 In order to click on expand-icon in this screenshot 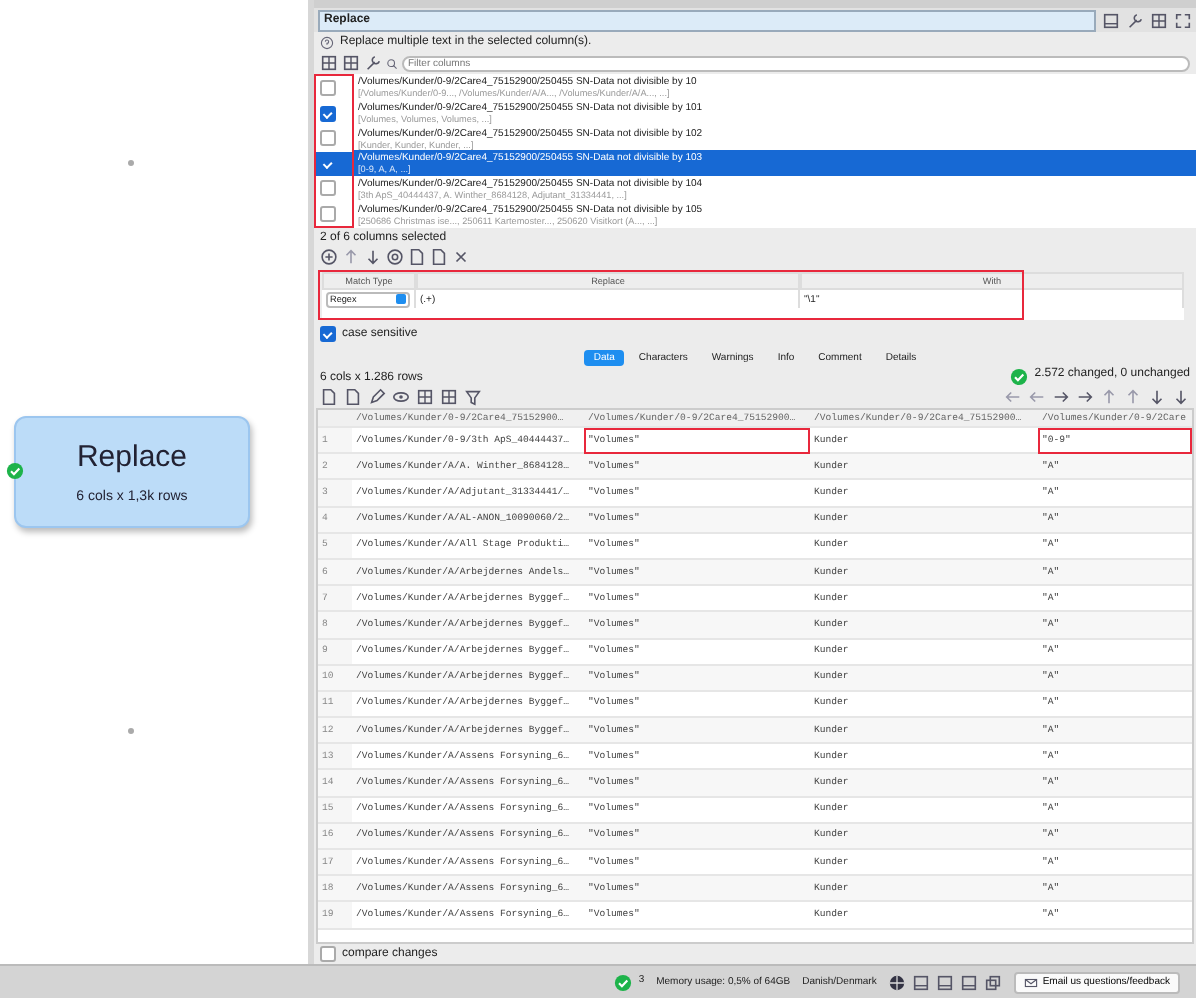, I will do `click(1183, 20)`.